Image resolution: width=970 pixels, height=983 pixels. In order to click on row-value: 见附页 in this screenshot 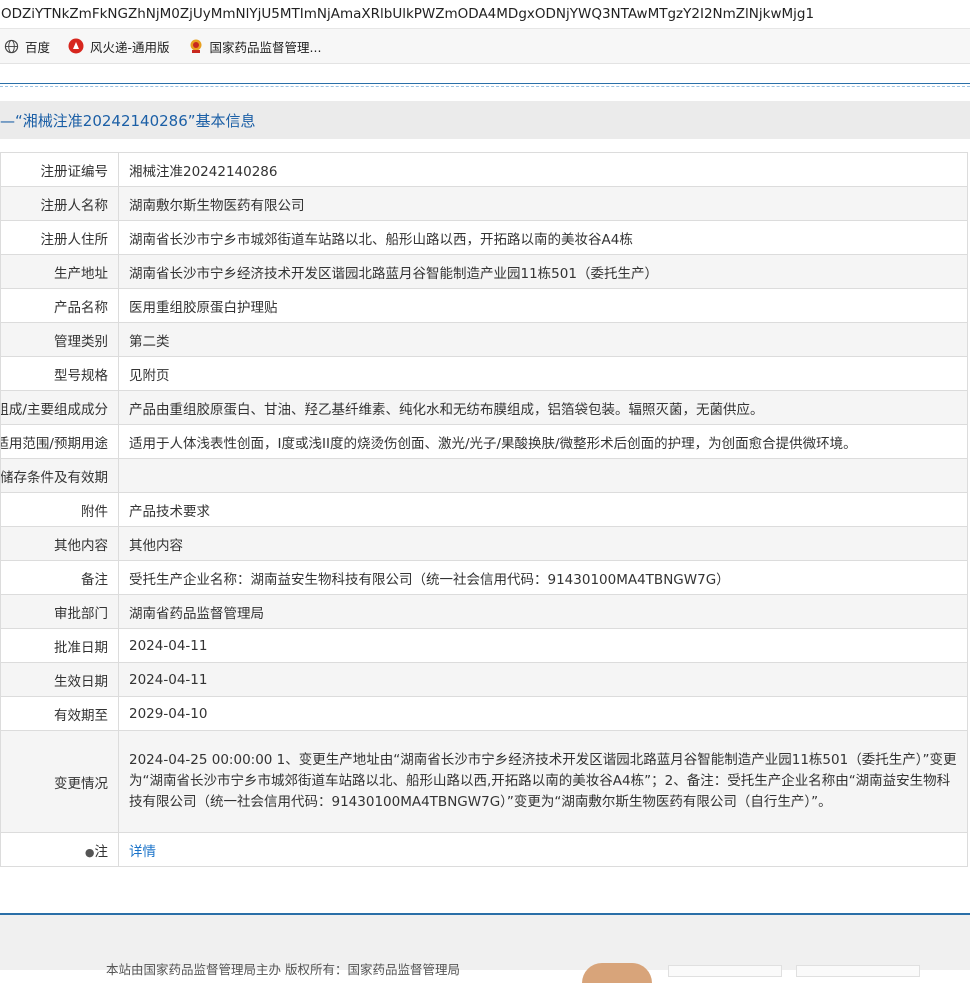, I will do `click(543, 373)`.